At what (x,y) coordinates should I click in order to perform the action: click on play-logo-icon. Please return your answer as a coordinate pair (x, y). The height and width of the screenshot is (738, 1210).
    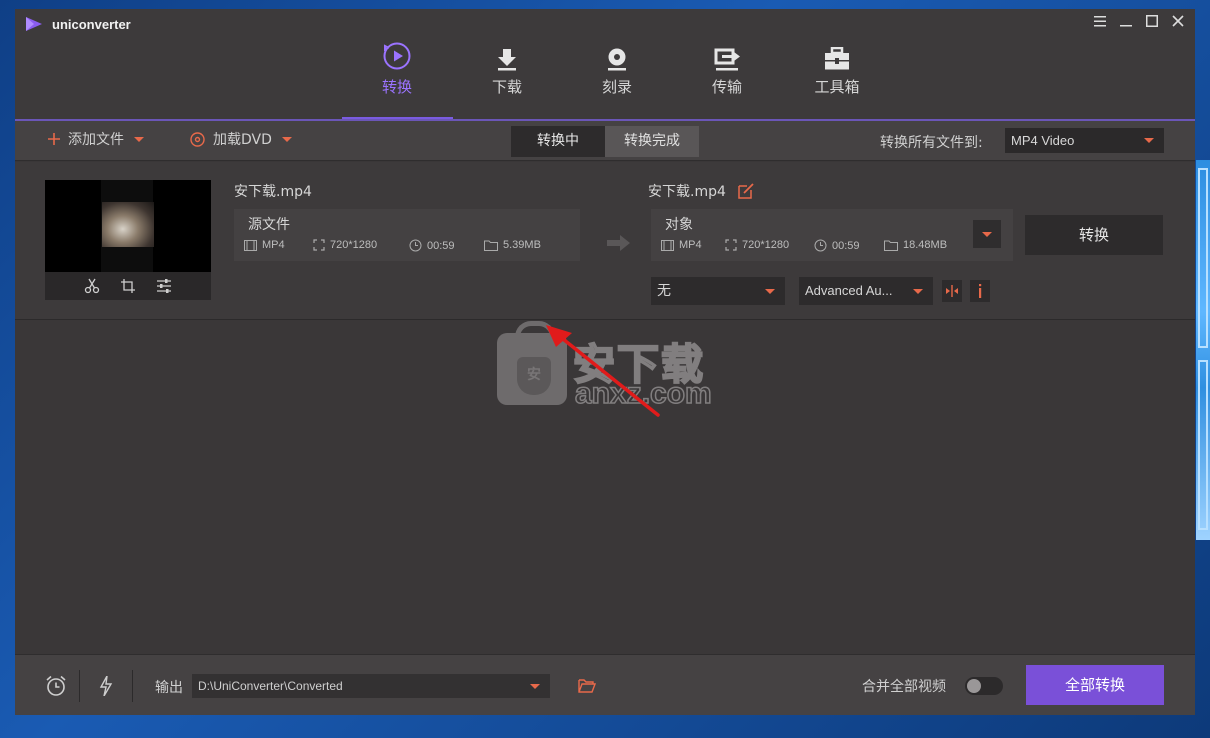
    Looking at the image, I should click on (34, 24).